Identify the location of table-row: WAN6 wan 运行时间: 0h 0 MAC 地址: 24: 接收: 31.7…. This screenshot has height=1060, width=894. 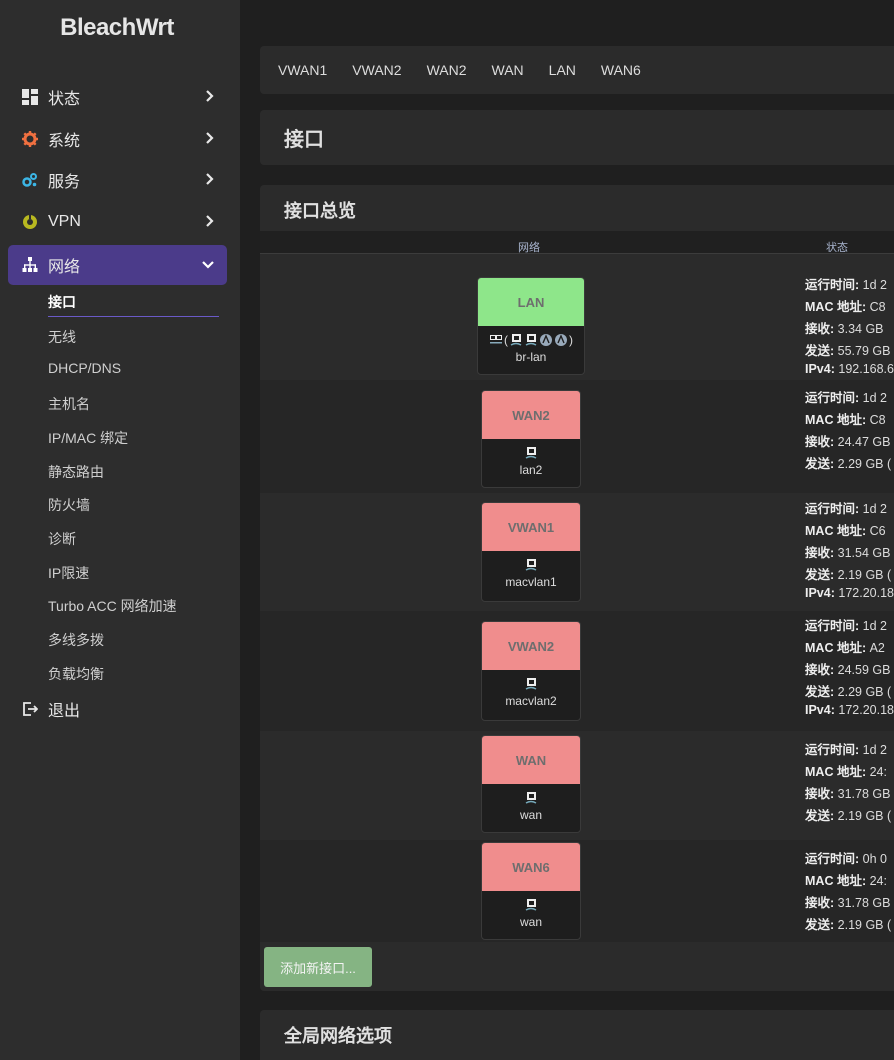
(577, 891).